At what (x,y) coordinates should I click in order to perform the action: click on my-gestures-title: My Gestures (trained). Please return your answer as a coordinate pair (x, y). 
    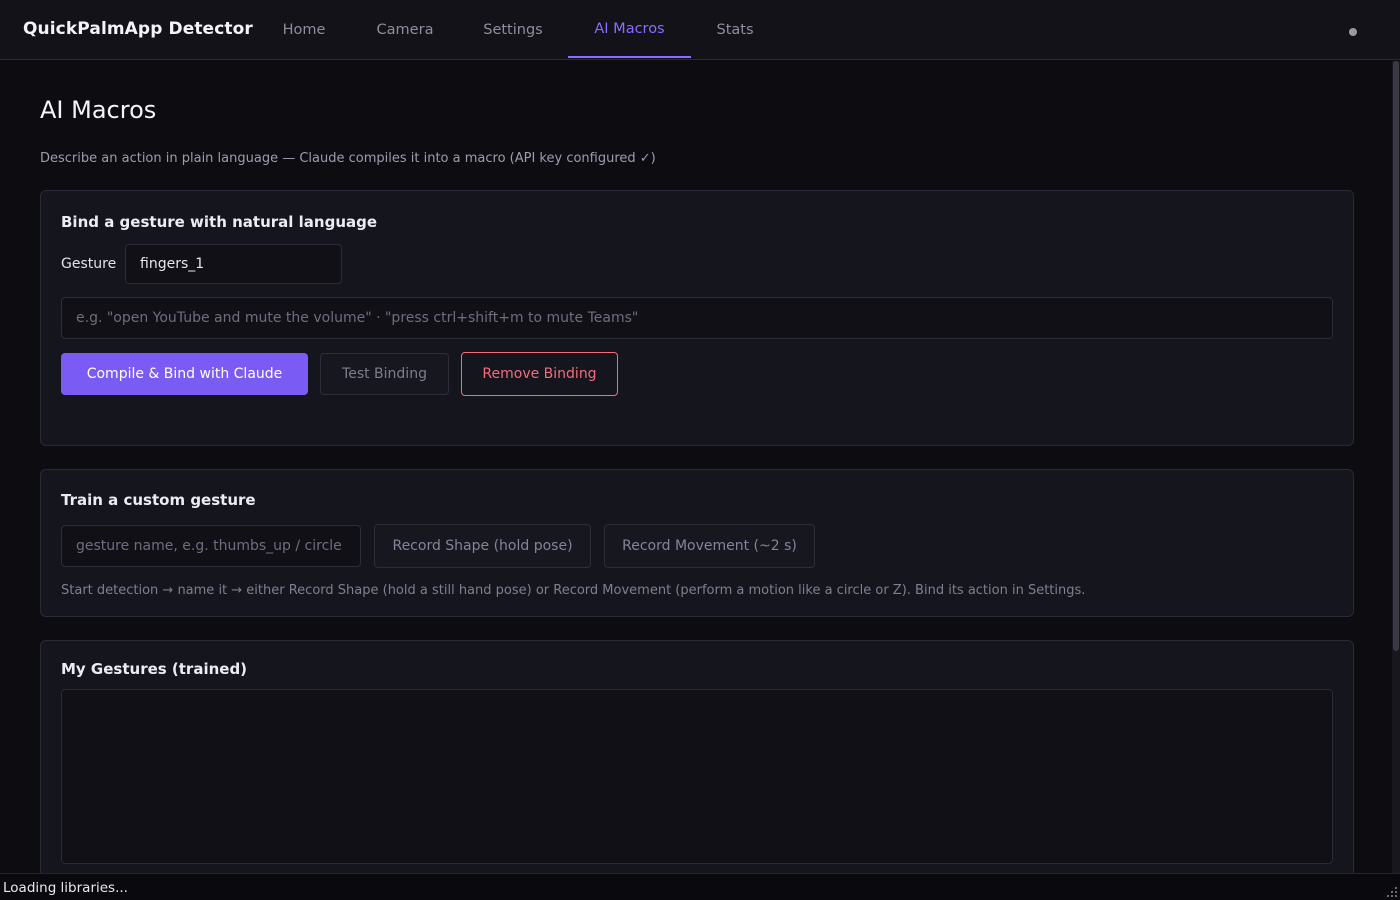
    Looking at the image, I should click on (154, 669).